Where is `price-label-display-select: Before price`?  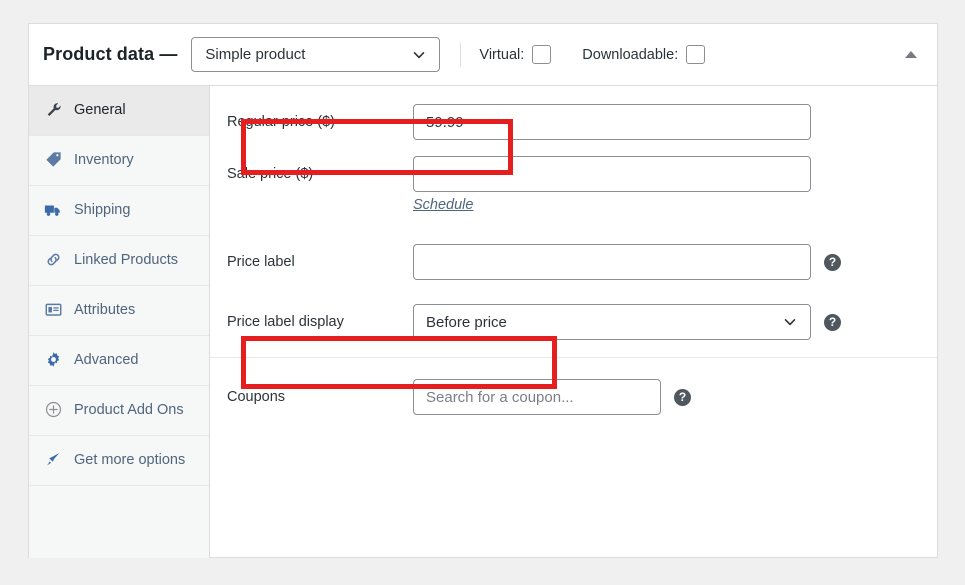
price-label-display-select: Before price is located at coordinates (612, 322).